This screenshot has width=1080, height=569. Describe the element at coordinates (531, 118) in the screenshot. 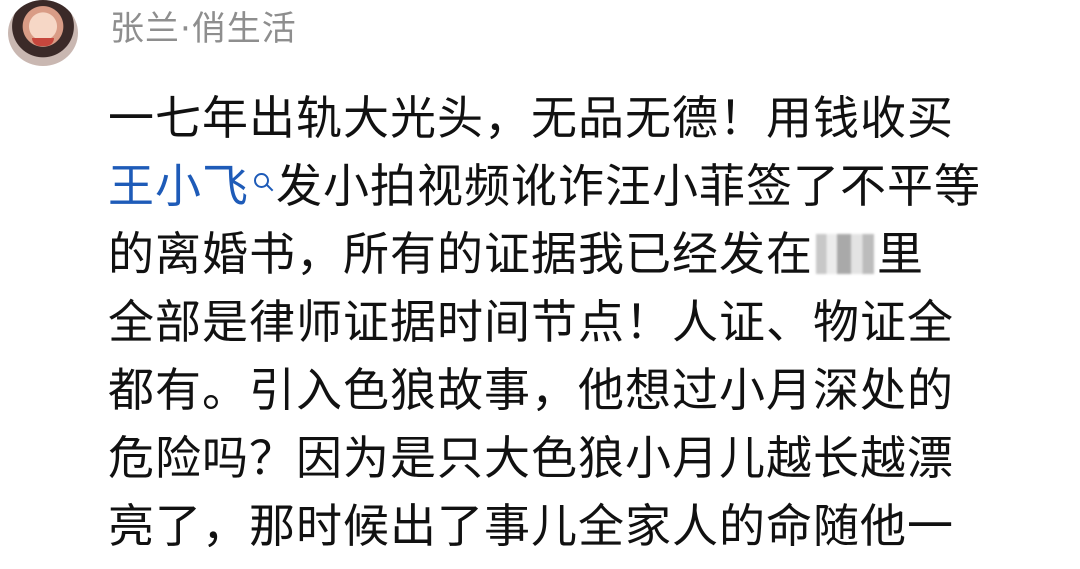

I see `content-line-1: 一七年出轨大光头，无品无德！用钱收买` at that location.